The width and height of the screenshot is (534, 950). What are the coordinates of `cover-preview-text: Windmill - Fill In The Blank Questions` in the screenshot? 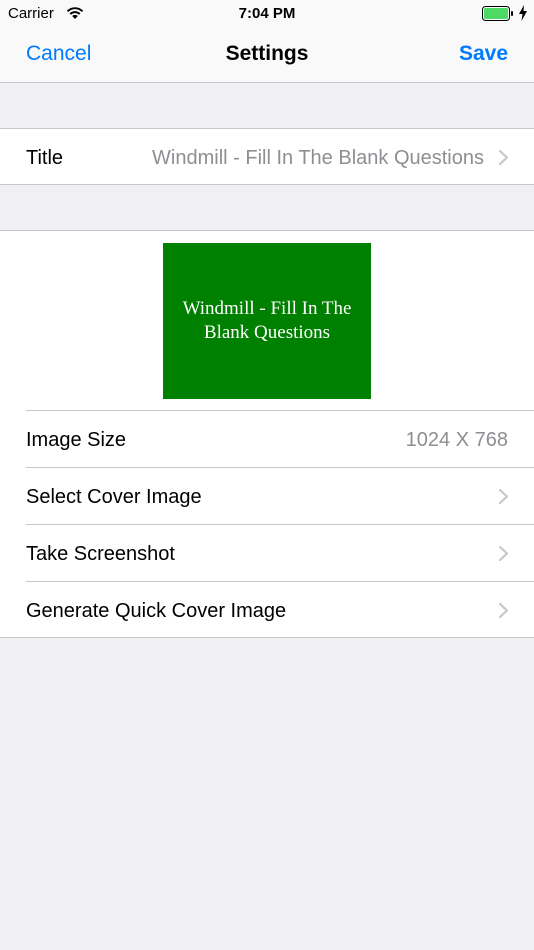 It's located at (267, 320).